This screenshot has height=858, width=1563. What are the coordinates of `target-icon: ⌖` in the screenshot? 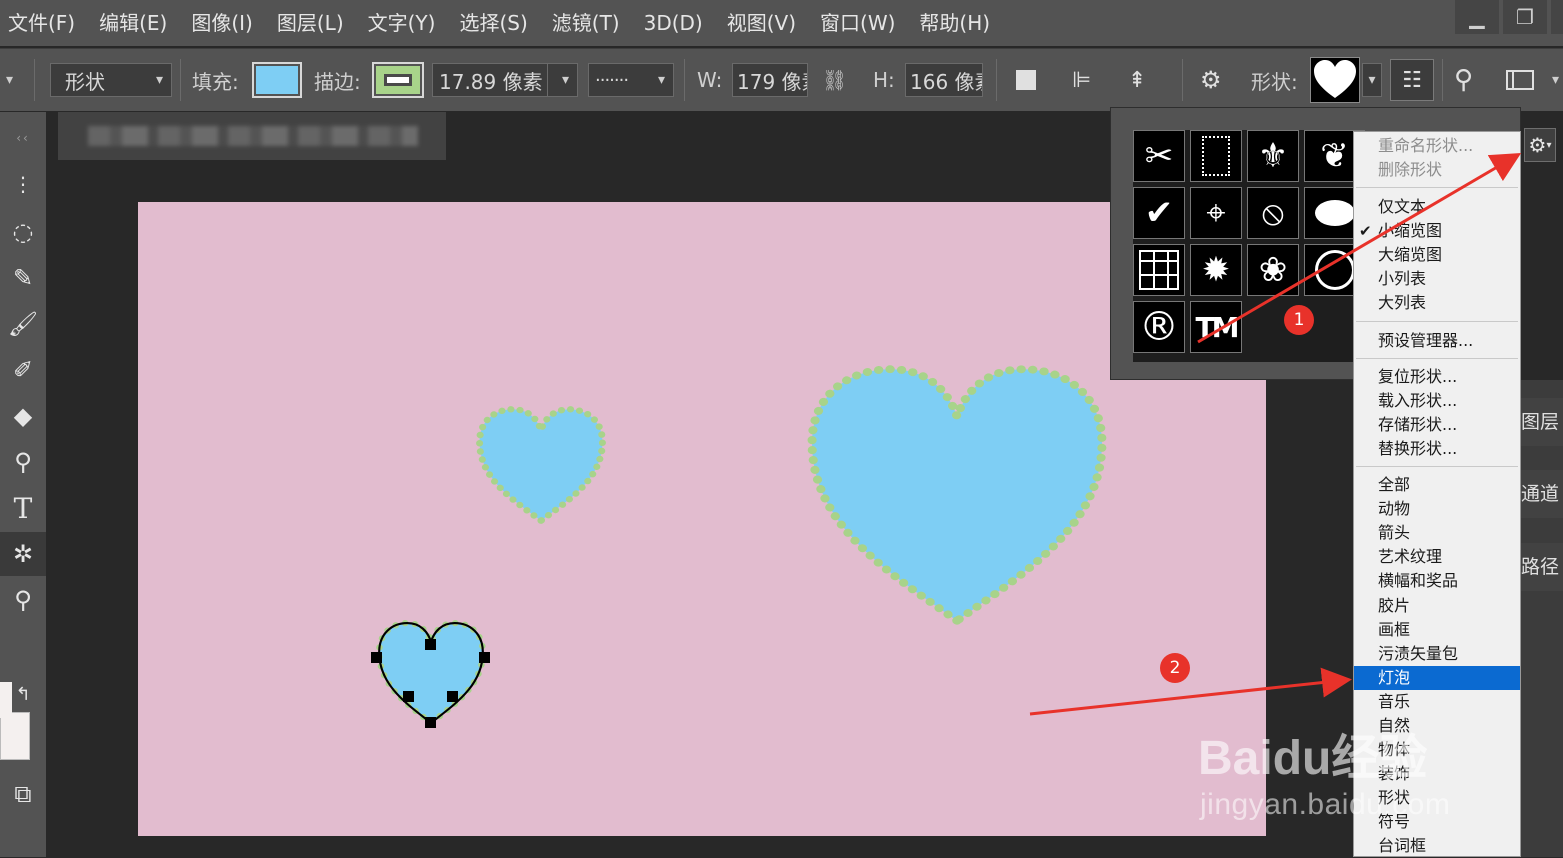 It's located at (1216, 213).